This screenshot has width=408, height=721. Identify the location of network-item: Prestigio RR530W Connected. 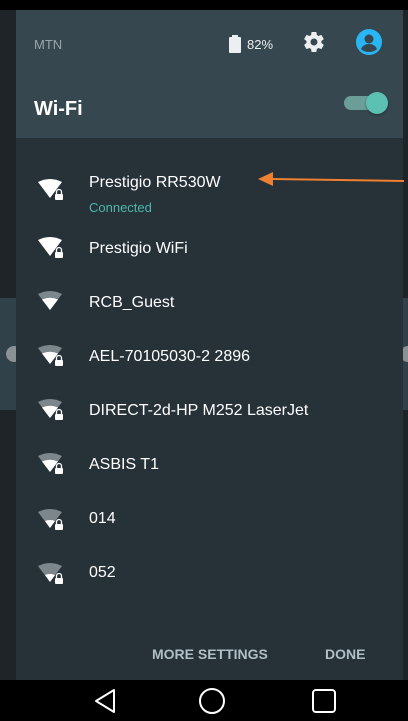
(209, 189).